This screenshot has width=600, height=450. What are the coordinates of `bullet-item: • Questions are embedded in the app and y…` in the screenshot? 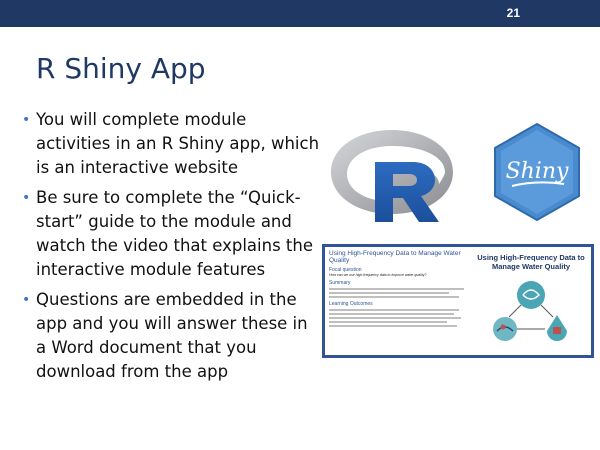 It's located at (170, 336).